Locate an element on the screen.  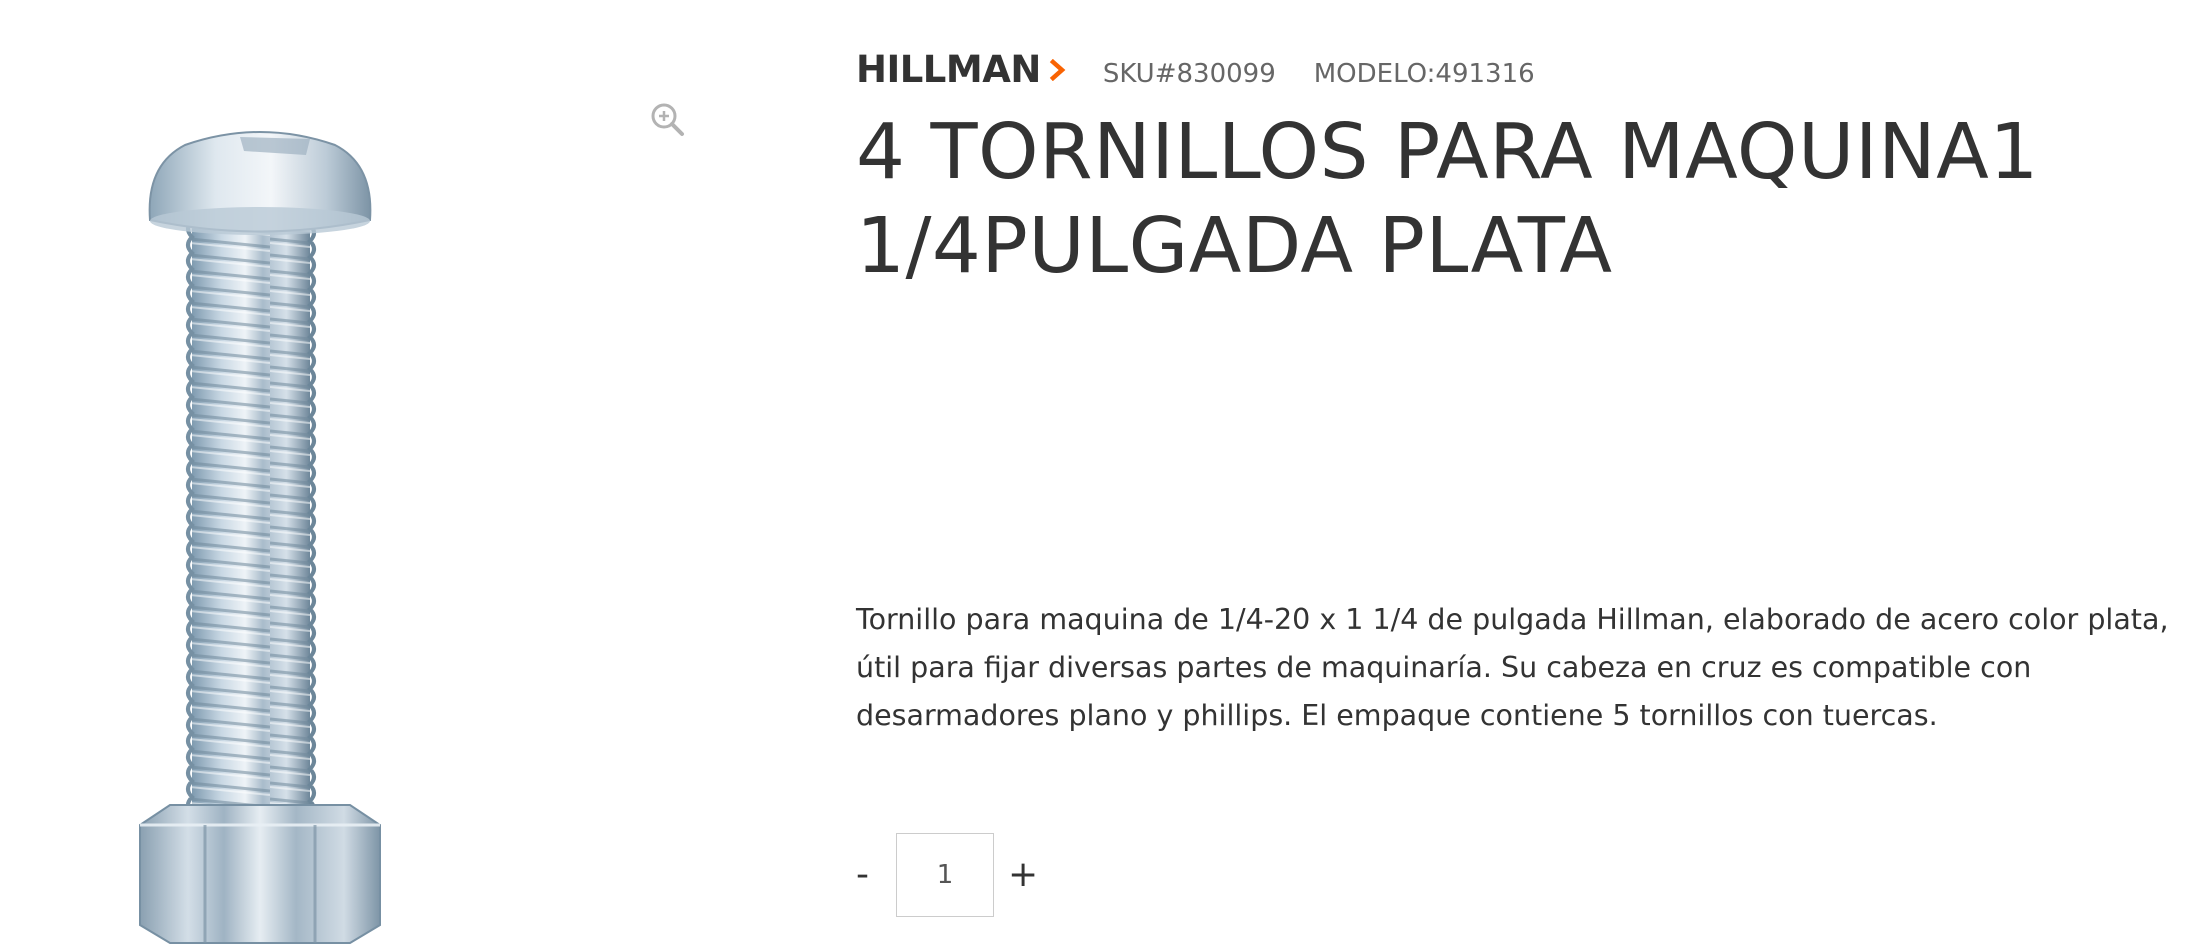
brand-name: HILLMAN is located at coordinates (948, 69).